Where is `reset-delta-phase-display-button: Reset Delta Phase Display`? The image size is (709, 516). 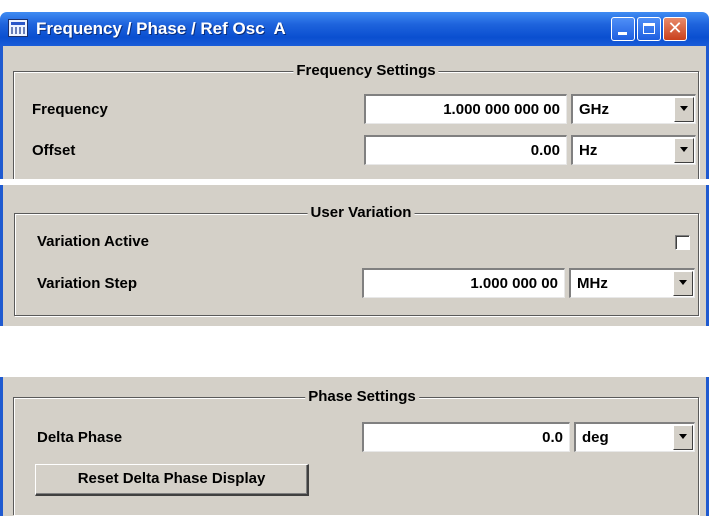
reset-delta-phase-display-button: Reset Delta Phase Display is located at coordinates (172, 480).